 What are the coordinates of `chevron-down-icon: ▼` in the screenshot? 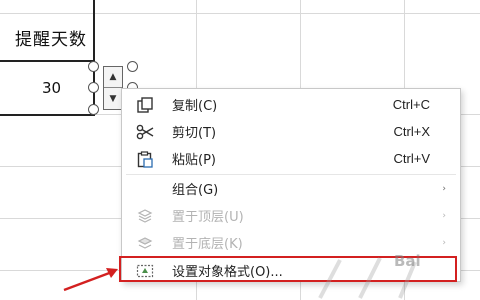 It's located at (113, 98).